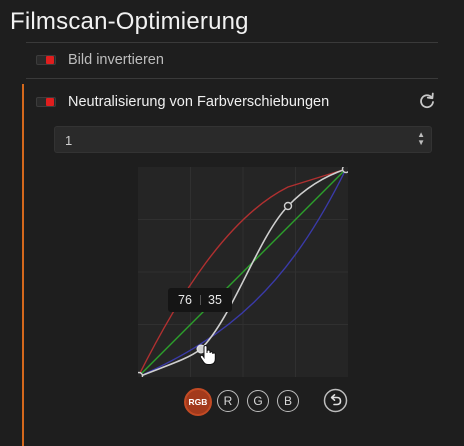  Describe the element at coordinates (215, 300) in the screenshot. I see `tooltip-output-value: 35` at that location.